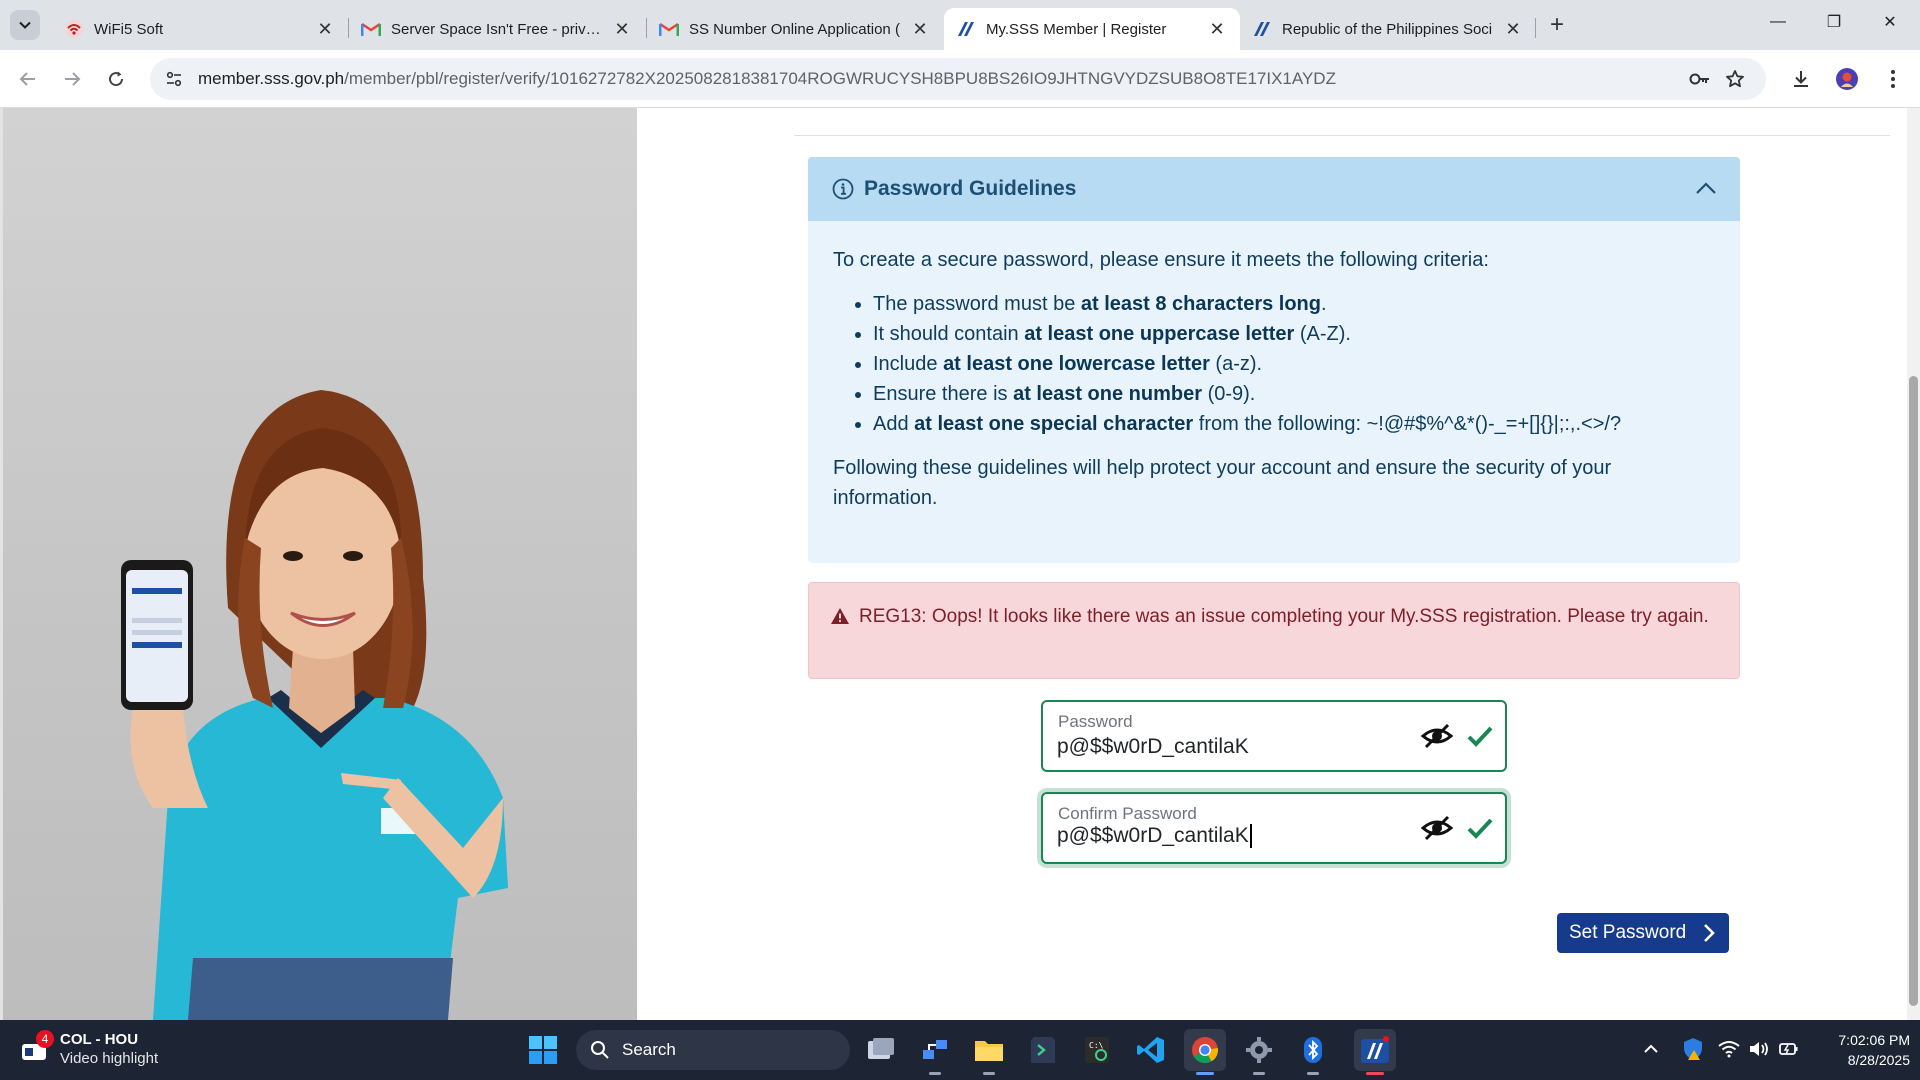  I want to click on back-button, so click(28, 79).